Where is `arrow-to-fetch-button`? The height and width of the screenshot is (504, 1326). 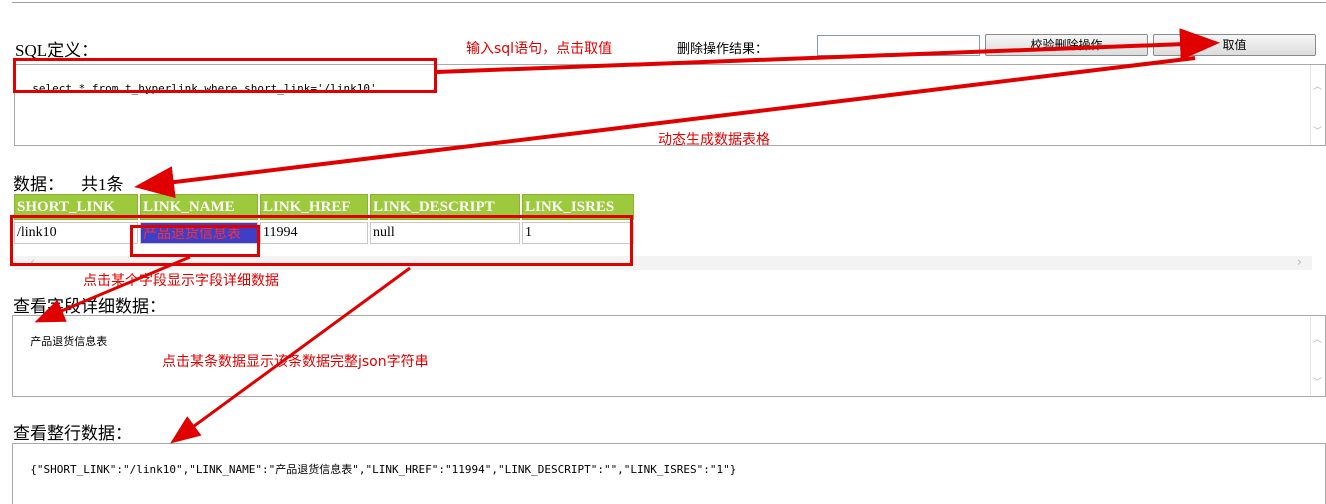 arrow-to-fetch-button is located at coordinates (828, 51).